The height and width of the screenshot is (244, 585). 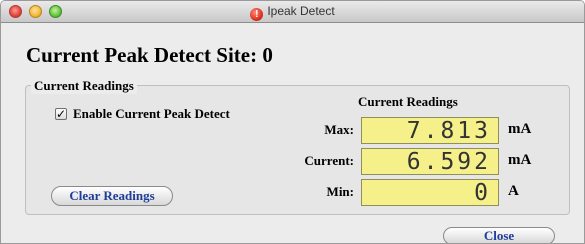 What do you see at coordinates (151, 113) in the screenshot?
I see `enable-peak-detect-label: Enable Current Peak Detect` at bounding box center [151, 113].